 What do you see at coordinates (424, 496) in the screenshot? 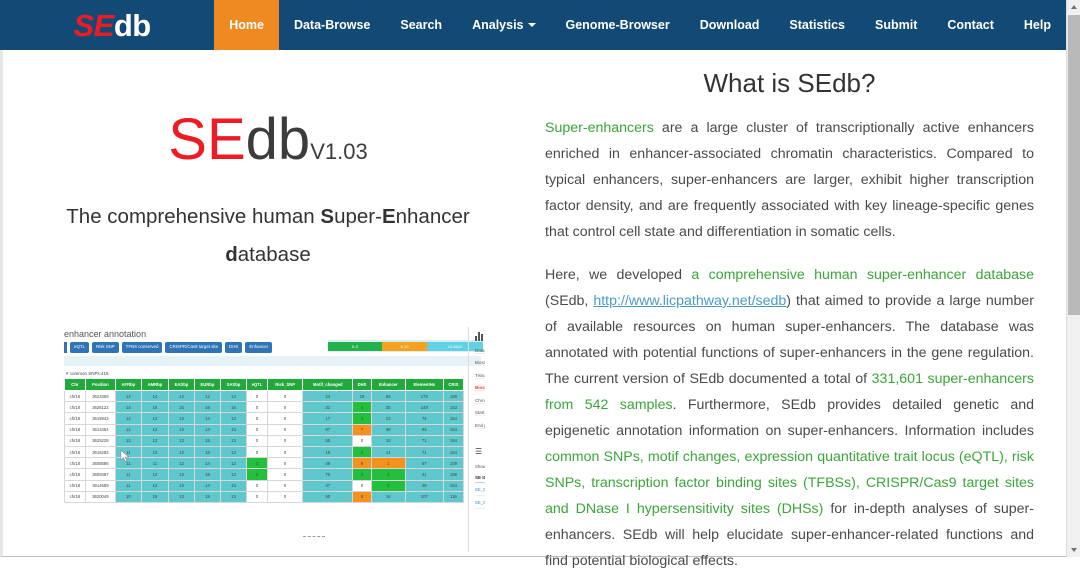
I see `table-cell: 107` at bounding box center [424, 496].